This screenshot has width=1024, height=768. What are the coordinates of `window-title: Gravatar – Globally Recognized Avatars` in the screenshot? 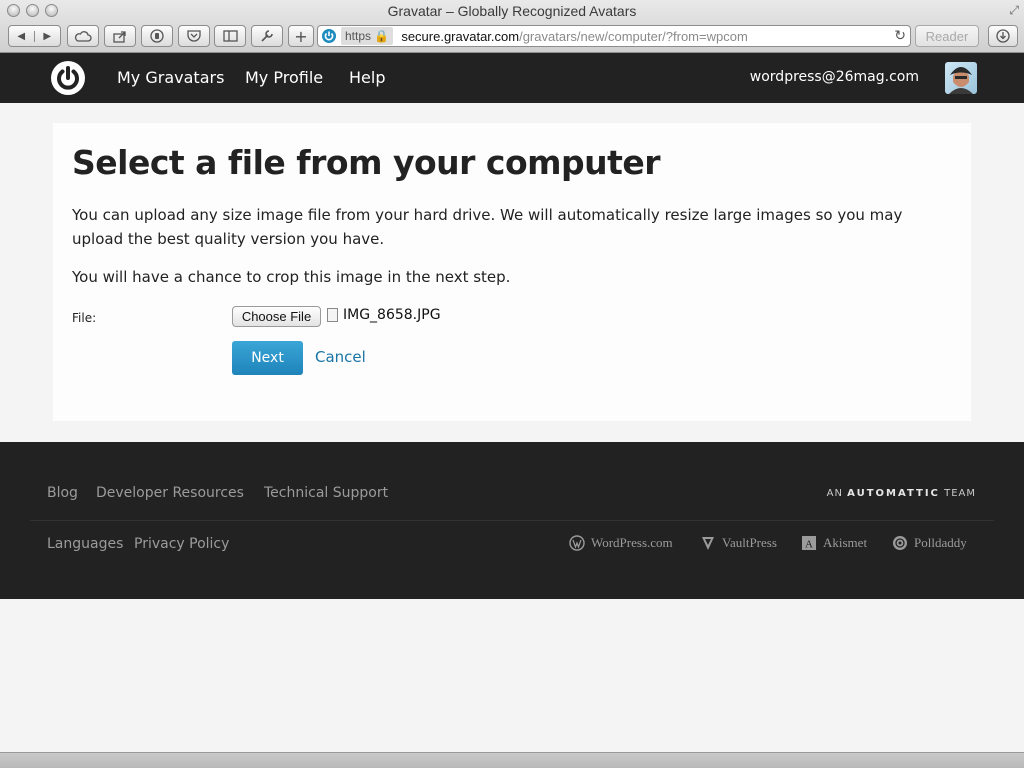 It's located at (512, 11).